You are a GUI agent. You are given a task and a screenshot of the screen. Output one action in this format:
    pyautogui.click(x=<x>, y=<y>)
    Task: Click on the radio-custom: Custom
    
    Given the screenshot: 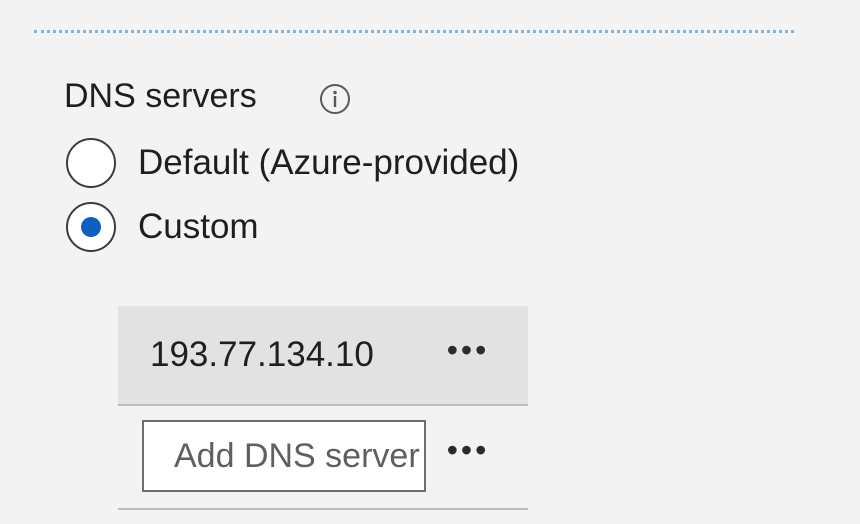 What is the action you would take?
    pyautogui.click(x=162, y=227)
    